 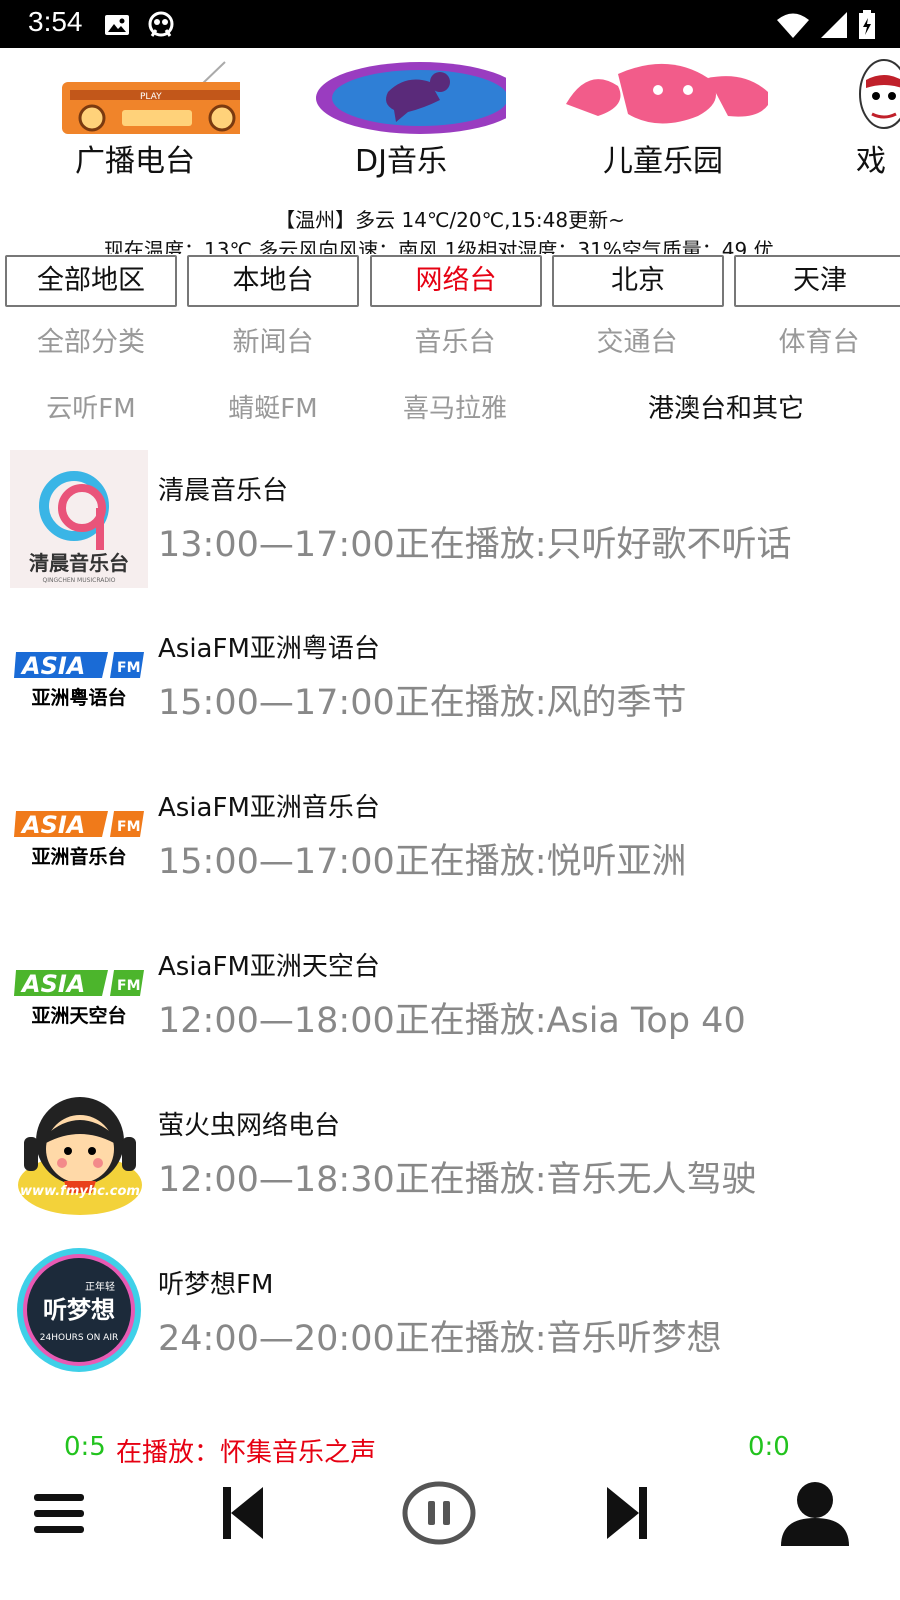 What do you see at coordinates (440, 1339) in the screenshot?
I see `station-program: 24:00—20:00正在播放:音乐听梦想` at bounding box center [440, 1339].